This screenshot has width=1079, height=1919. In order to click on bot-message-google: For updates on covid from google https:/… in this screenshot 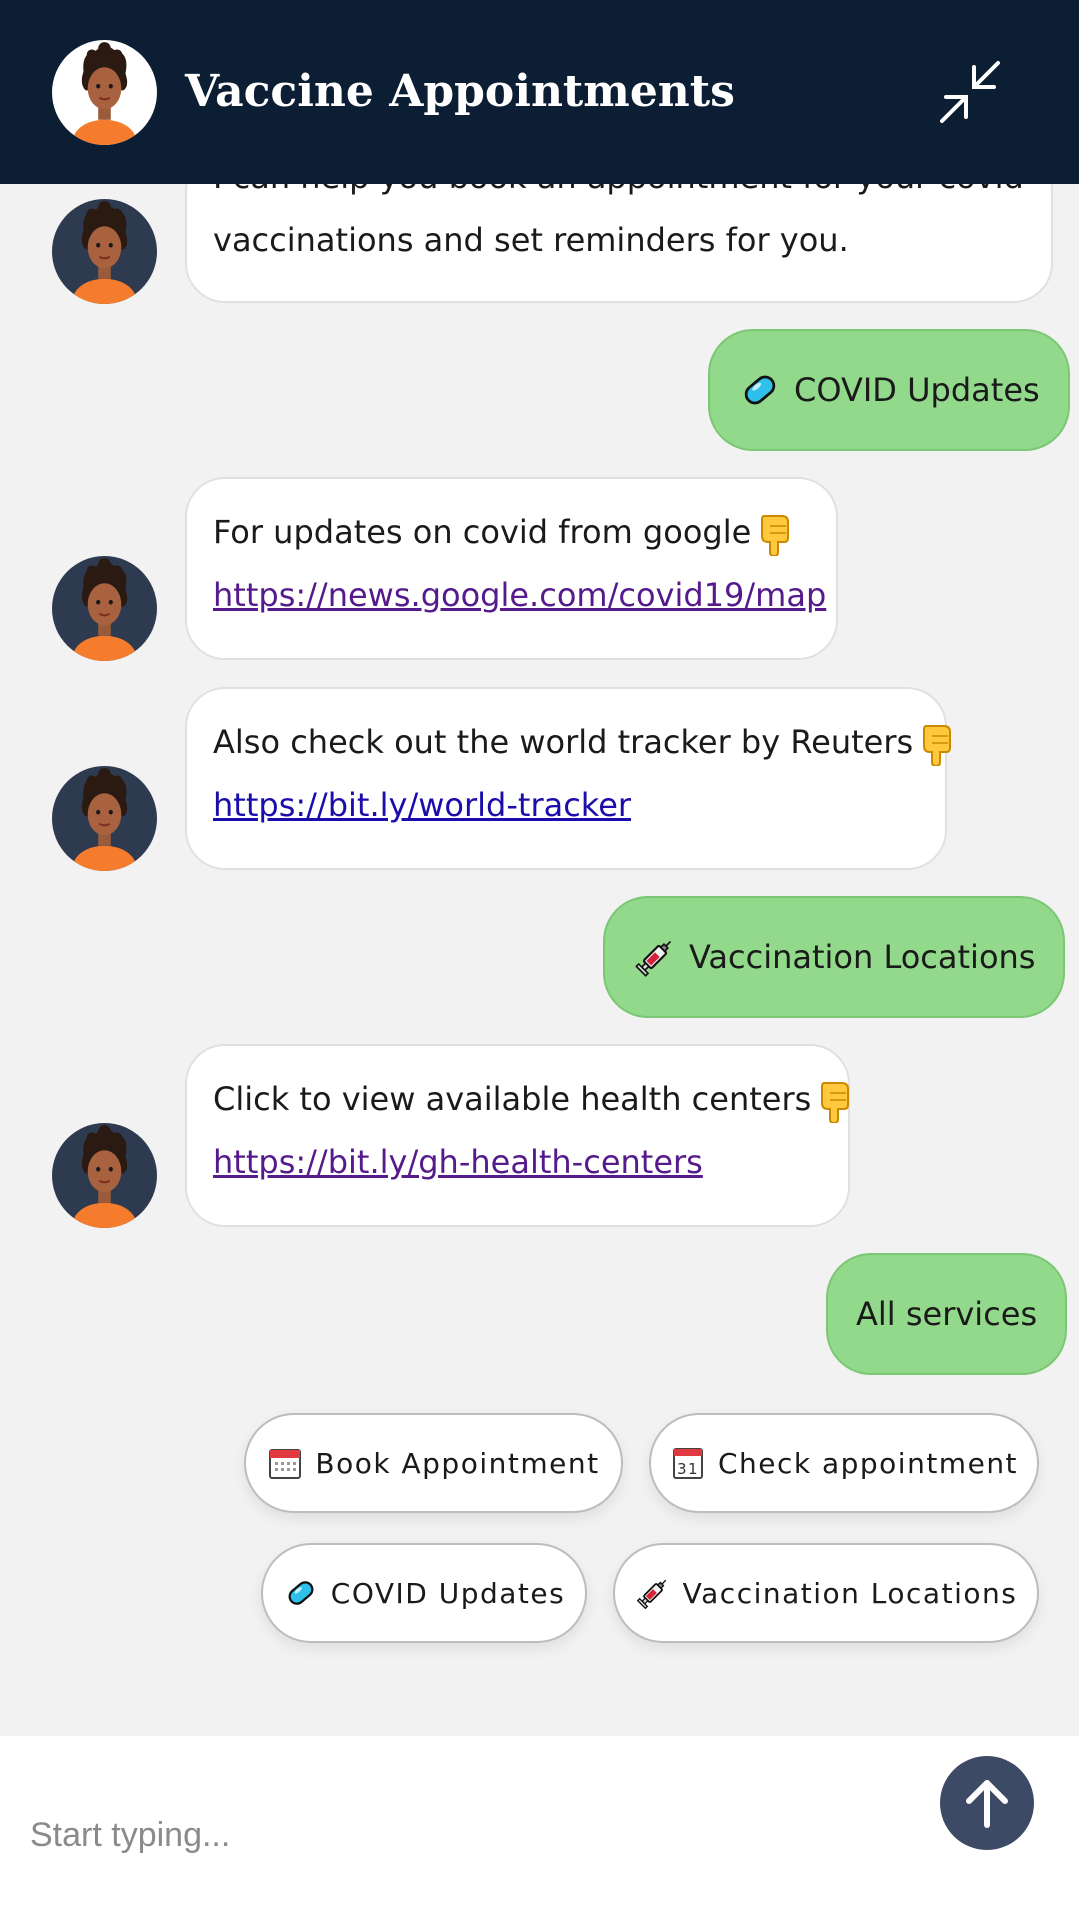, I will do `click(511, 568)`.